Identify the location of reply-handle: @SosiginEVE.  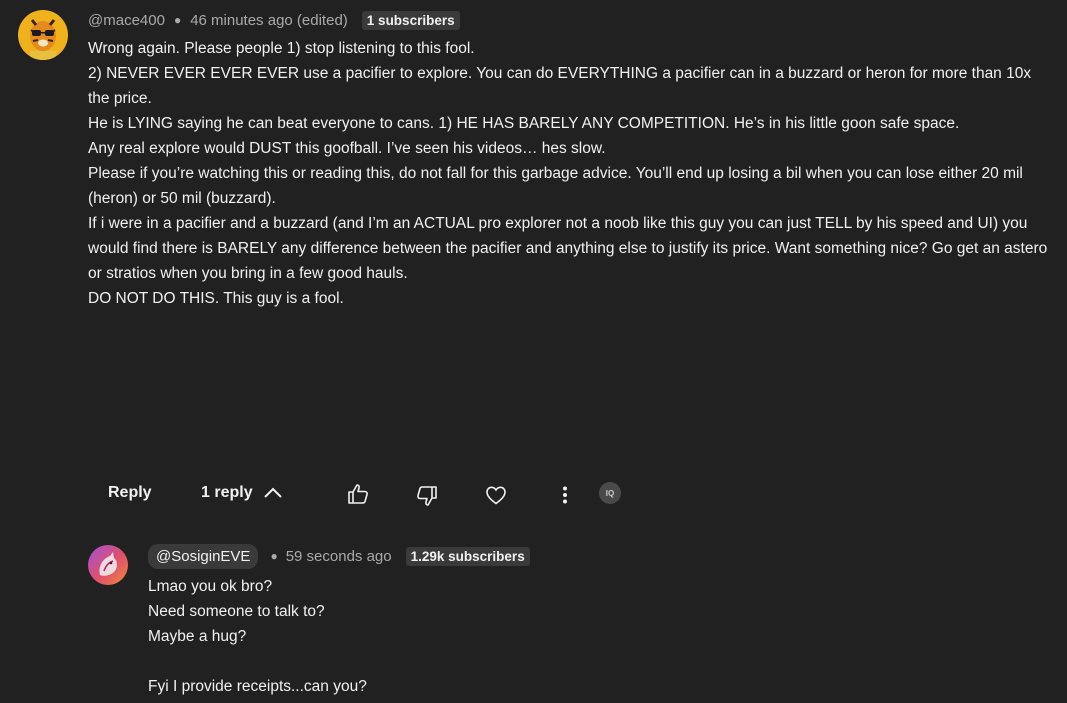
(203, 556).